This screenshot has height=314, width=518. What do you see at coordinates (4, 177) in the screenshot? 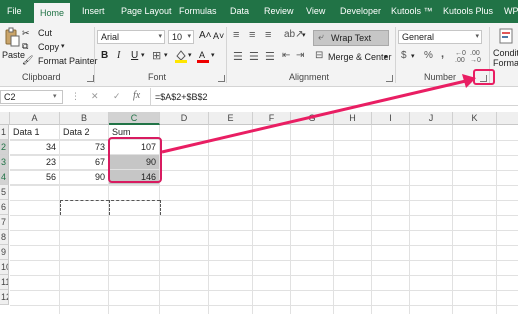
I see `row-header-4: 4` at bounding box center [4, 177].